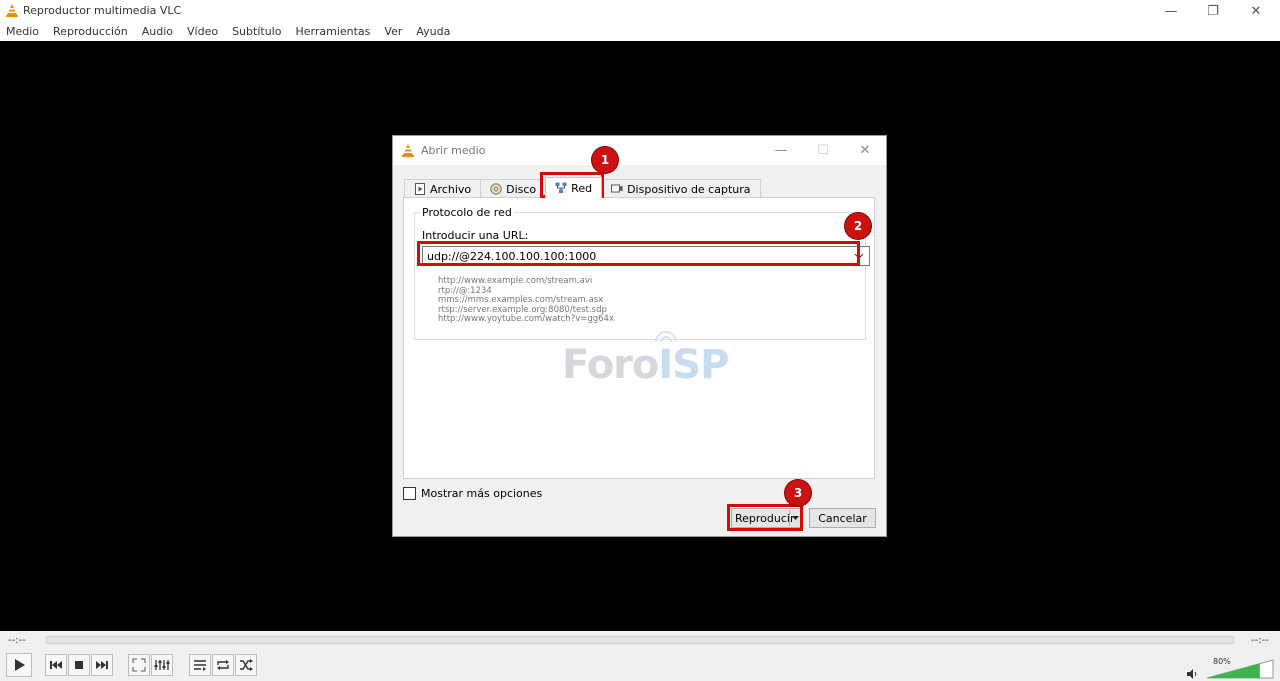 The height and width of the screenshot is (681, 1280). Describe the element at coordinates (420, 189) in the screenshot. I see `file-play-icon` at that location.